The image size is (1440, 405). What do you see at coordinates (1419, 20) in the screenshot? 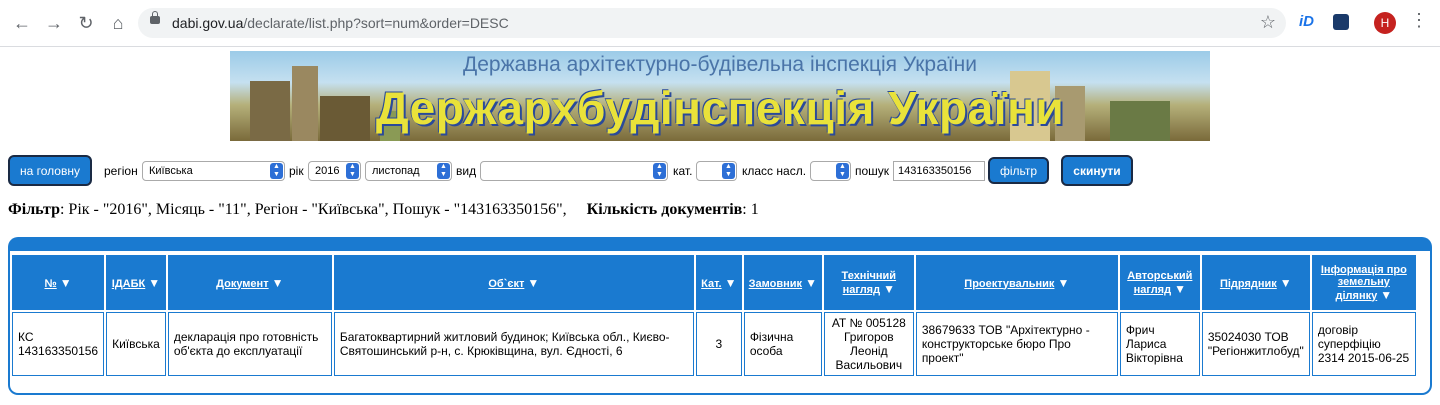
I see `kebab-menu-icon: ⋮` at bounding box center [1419, 20].